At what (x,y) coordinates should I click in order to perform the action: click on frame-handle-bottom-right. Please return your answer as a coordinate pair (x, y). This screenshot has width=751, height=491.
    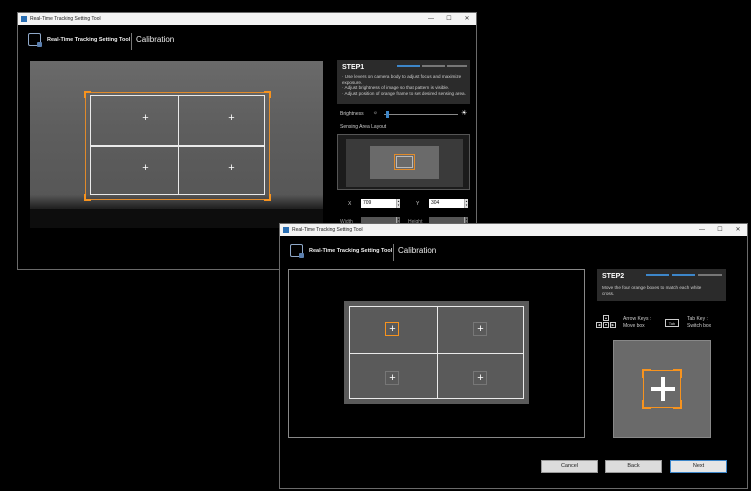
    Looking at the image, I should click on (267, 197).